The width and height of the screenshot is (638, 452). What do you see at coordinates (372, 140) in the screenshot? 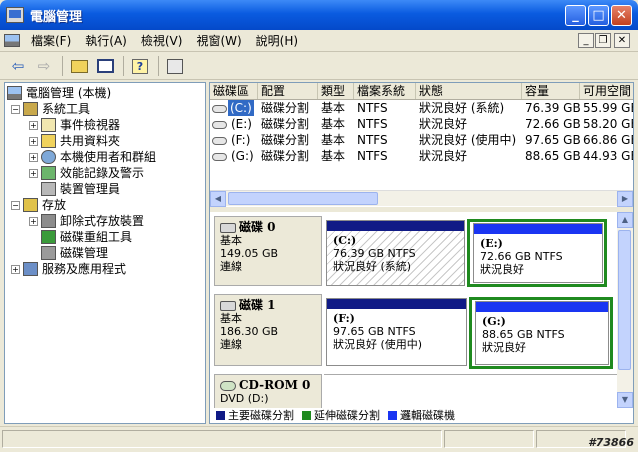
I see `volume-fs: NTFS` at bounding box center [372, 140].